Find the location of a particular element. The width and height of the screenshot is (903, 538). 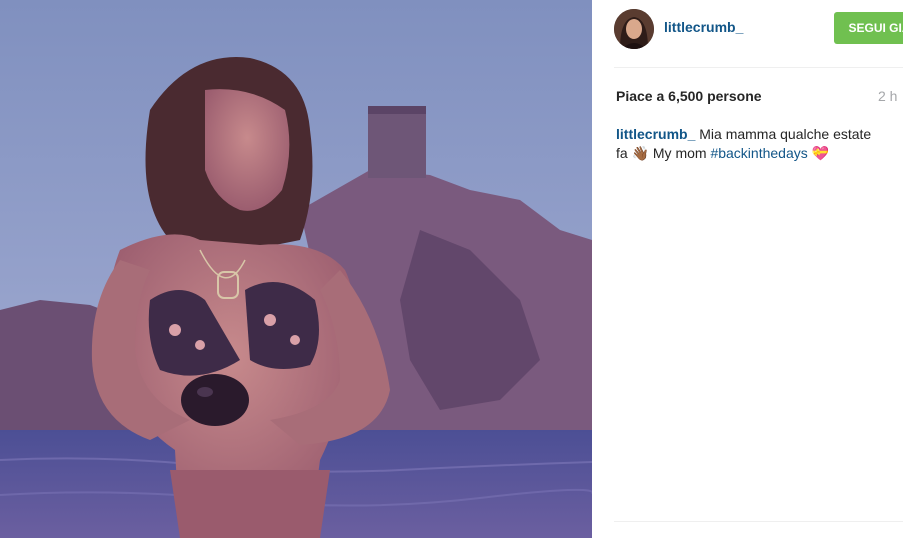

post-time: 2 h is located at coordinates (887, 96).